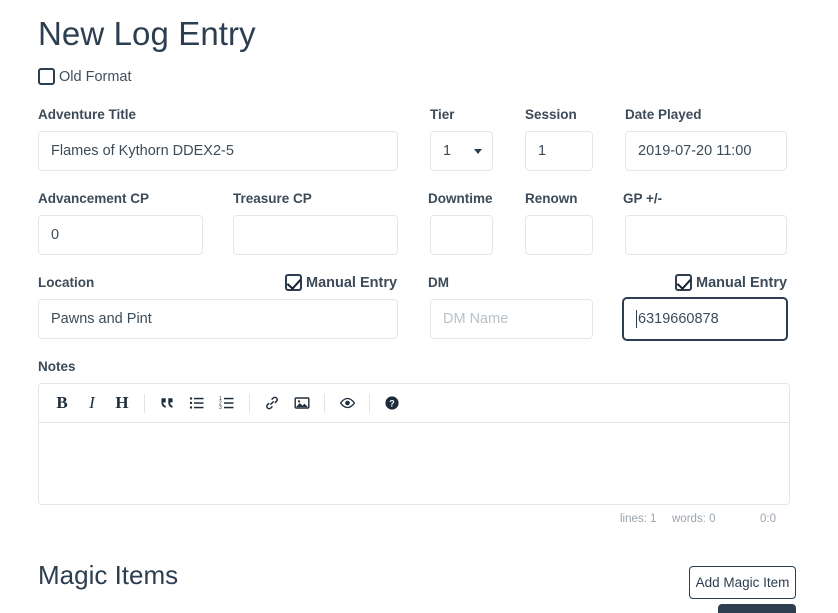 The height and width of the screenshot is (613, 838). What do you see at coordinates (460, 198) in the screenshot?
I see `downtime-label: Downtime` at bounding box center [460, 198].